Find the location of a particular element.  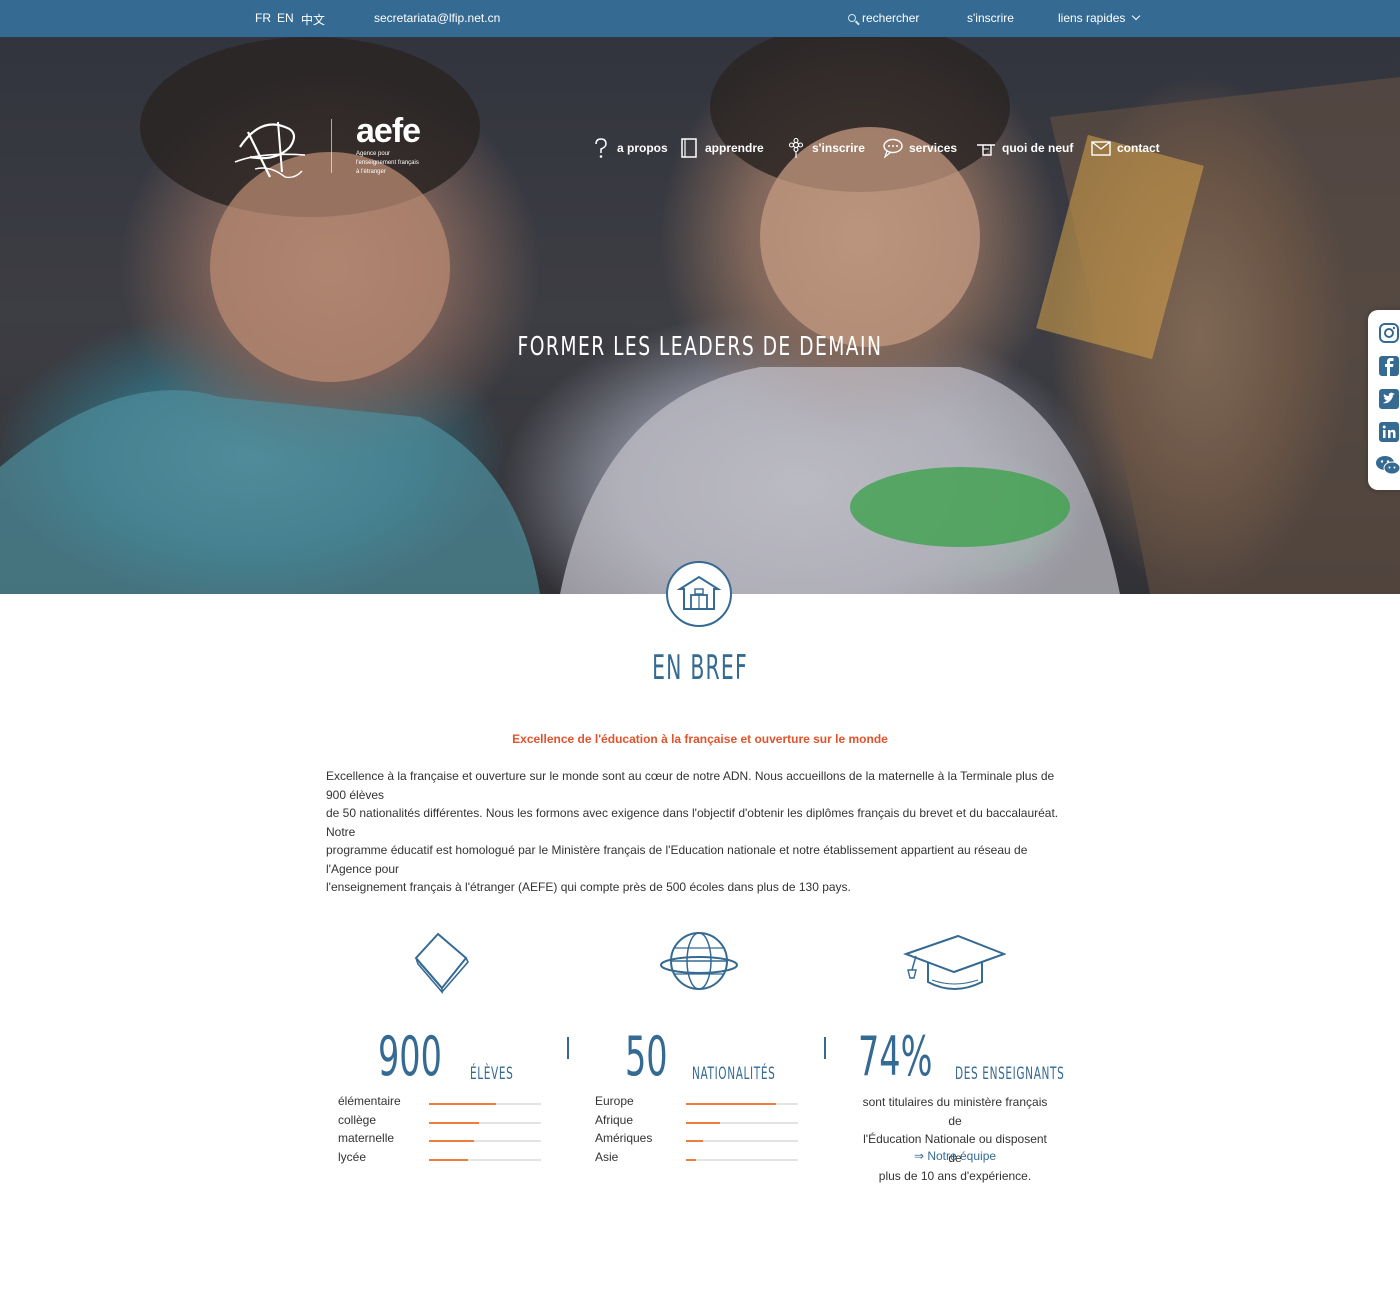

globe-icon is located at coordinates (699, 961).